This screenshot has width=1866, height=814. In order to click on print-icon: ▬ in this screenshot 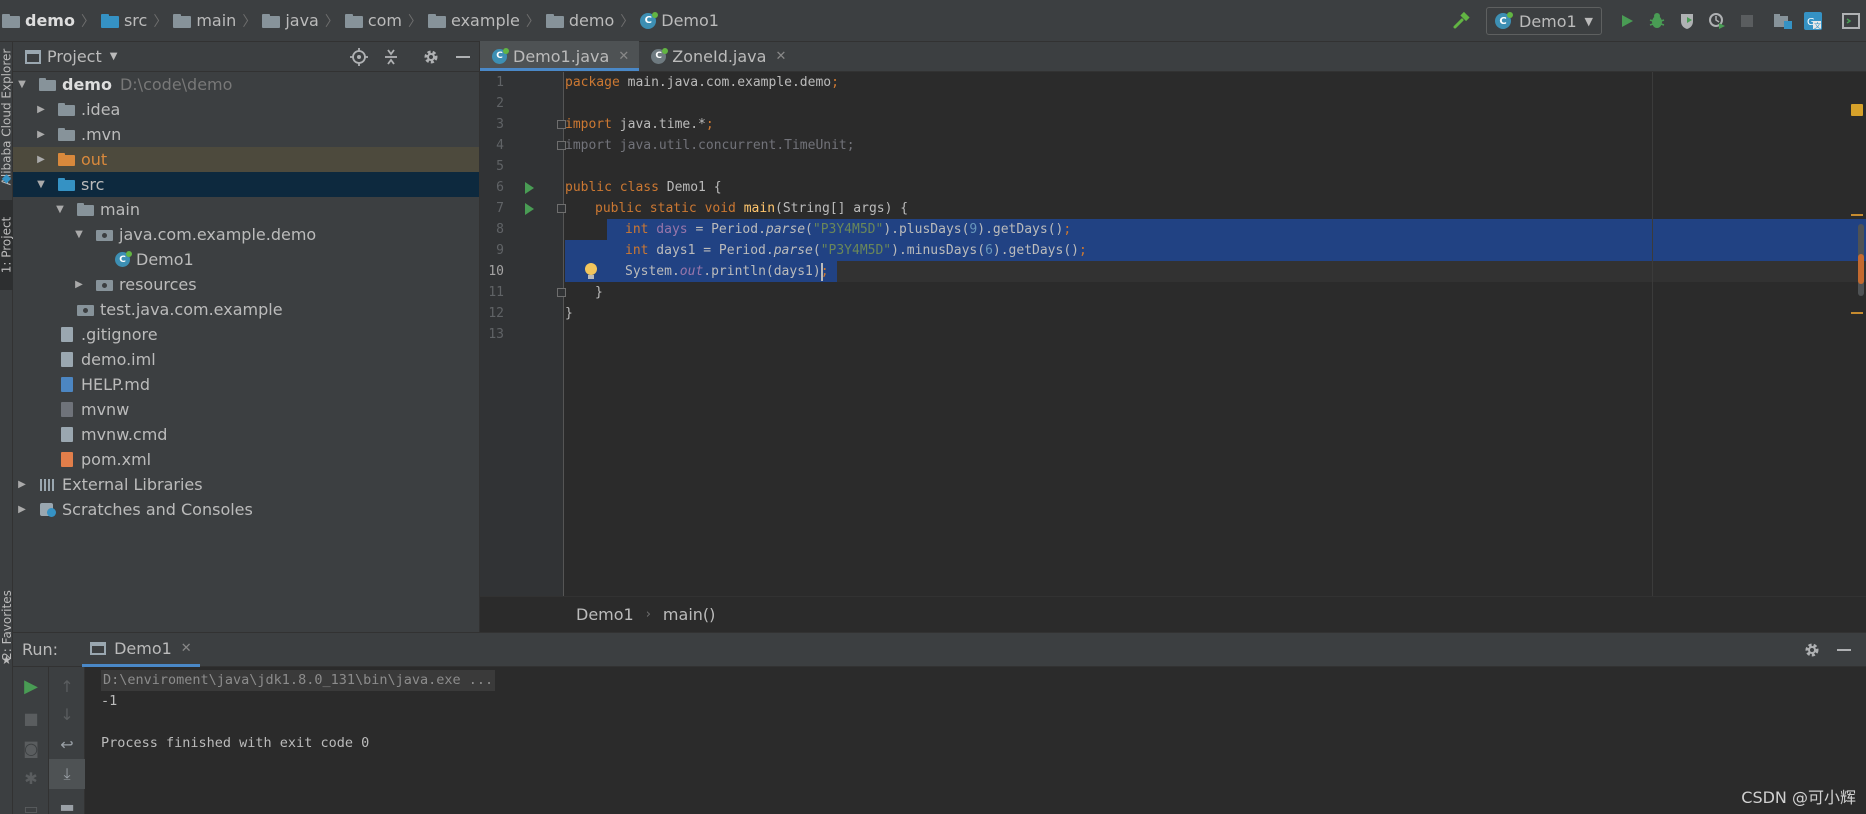, I will do `click(67, 802)`.